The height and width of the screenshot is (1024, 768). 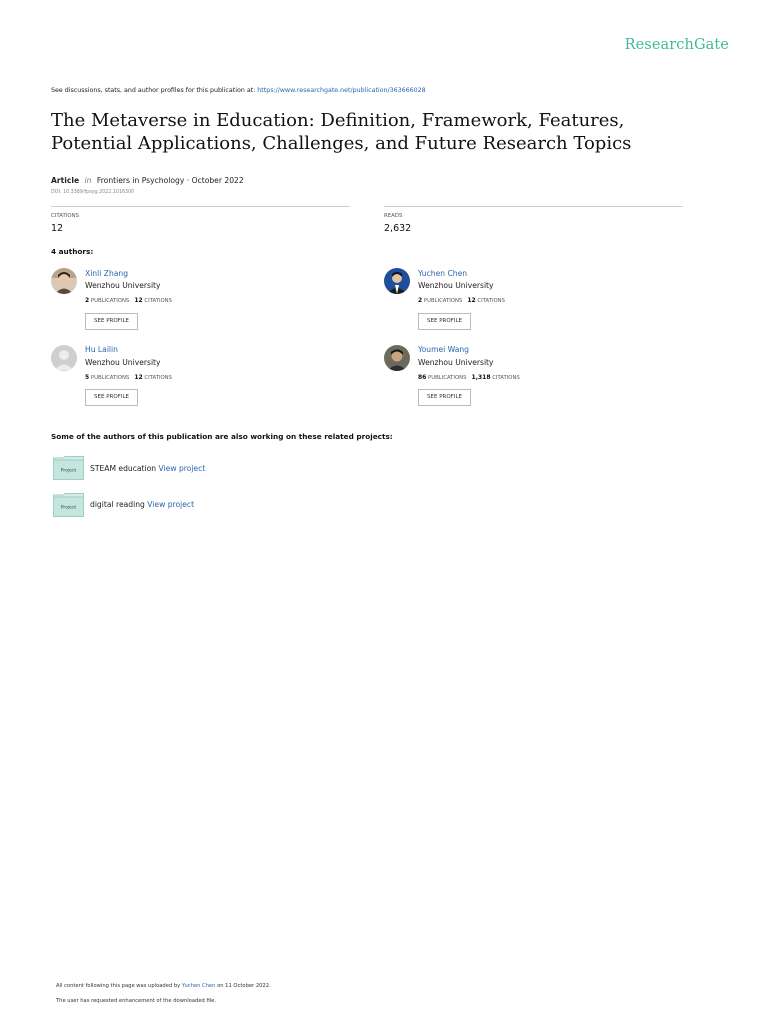 What do you see at coordinates (469, 377) in the screenshot?
I see `author-counts: 86 PUBLICATIONS 1,318 CITATIONS` at bounding box center [469, 377].